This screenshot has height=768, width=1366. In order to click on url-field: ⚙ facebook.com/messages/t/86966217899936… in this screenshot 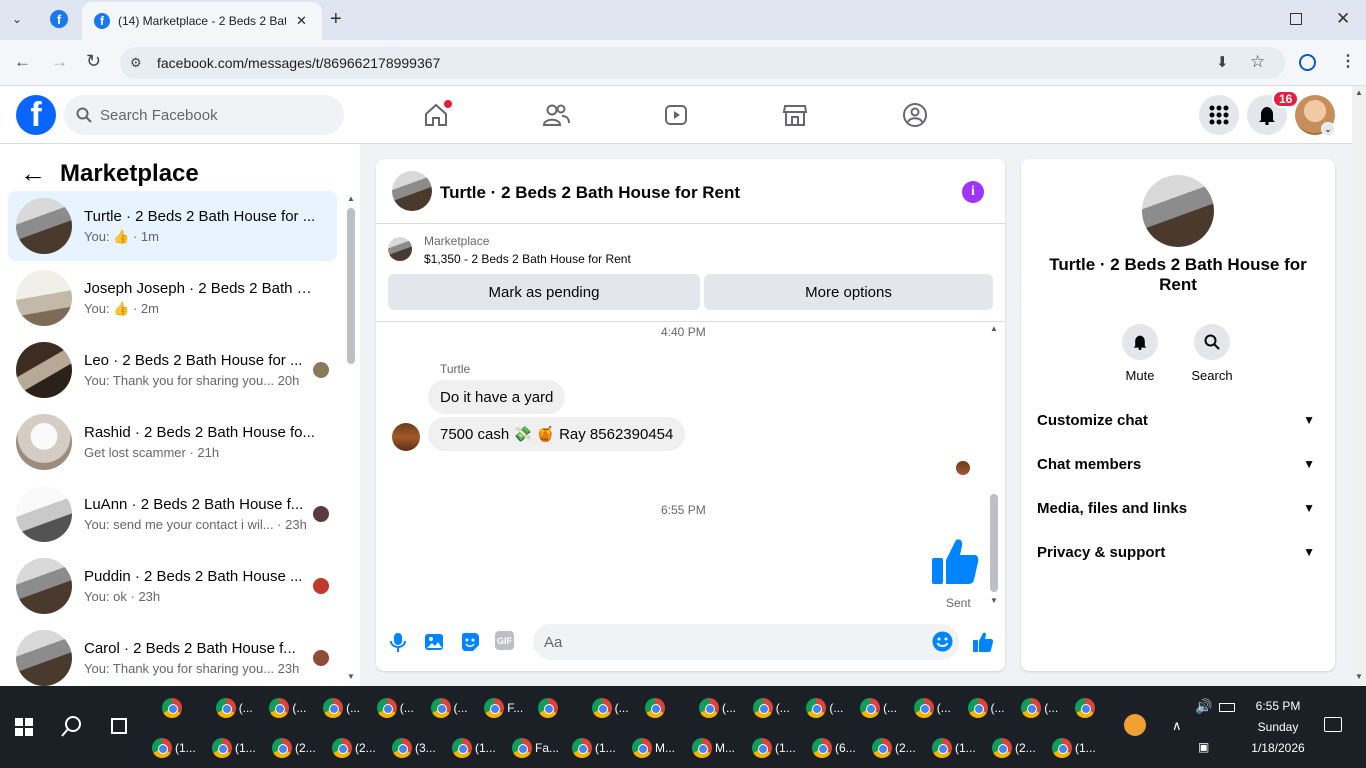, I will do `click(702, 63)`.